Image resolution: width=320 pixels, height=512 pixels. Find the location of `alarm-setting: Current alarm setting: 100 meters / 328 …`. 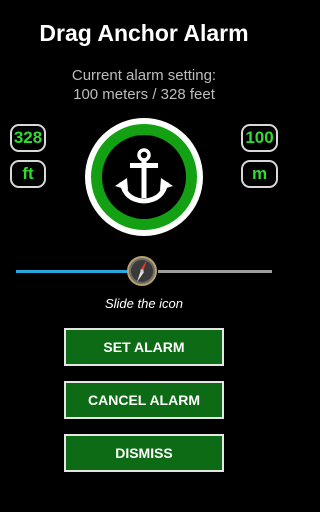

alarm-setting: Current alarm setting: 100 meters / 328 … is located at coordinates (144, 85).